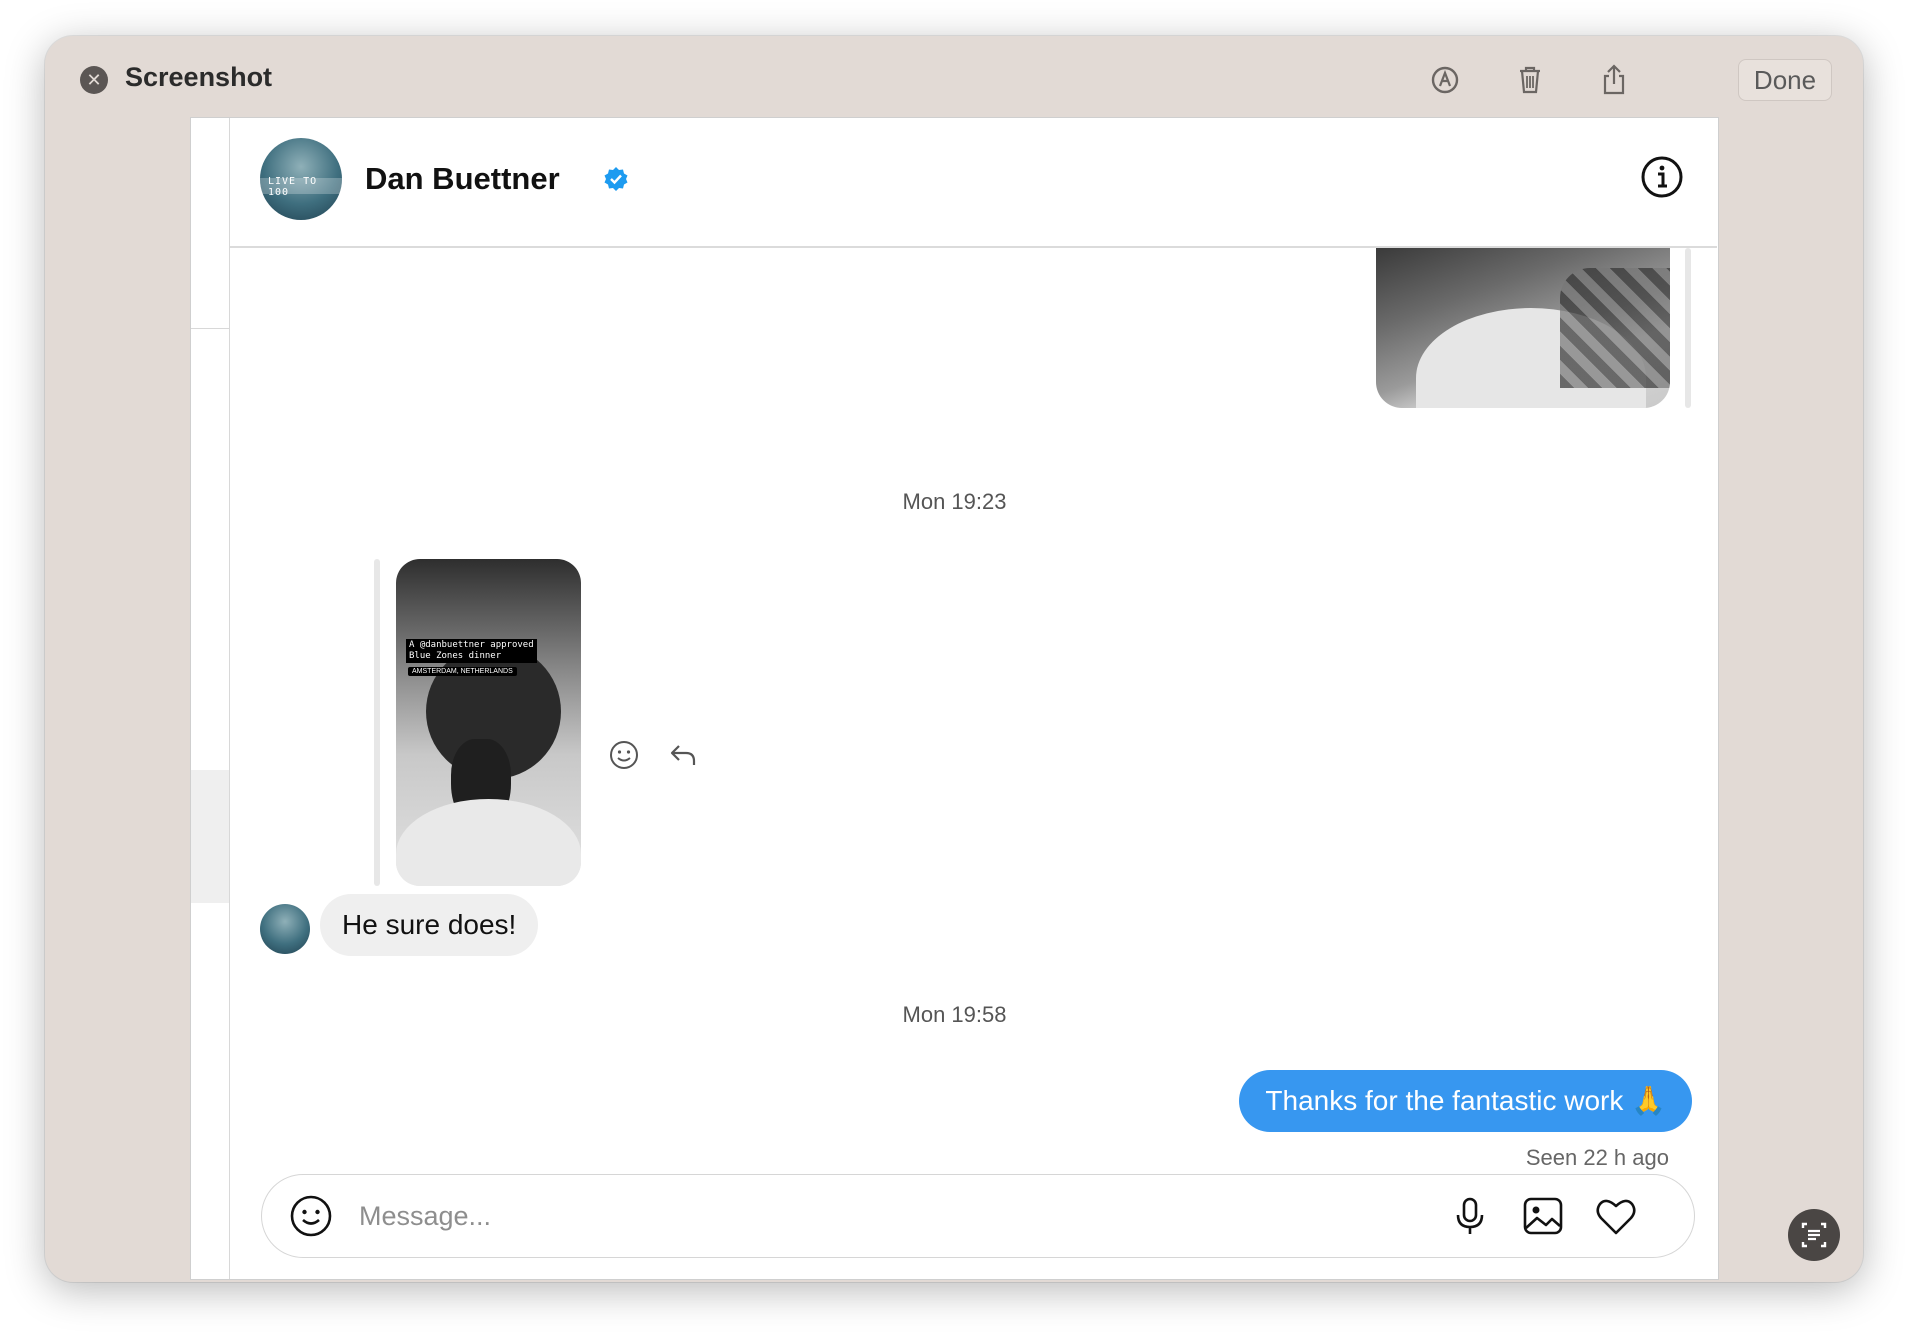  What do you see at coordinates (1662, 177) in the screenshot?
I see `info-icon` at bounding box center [1662, 177].